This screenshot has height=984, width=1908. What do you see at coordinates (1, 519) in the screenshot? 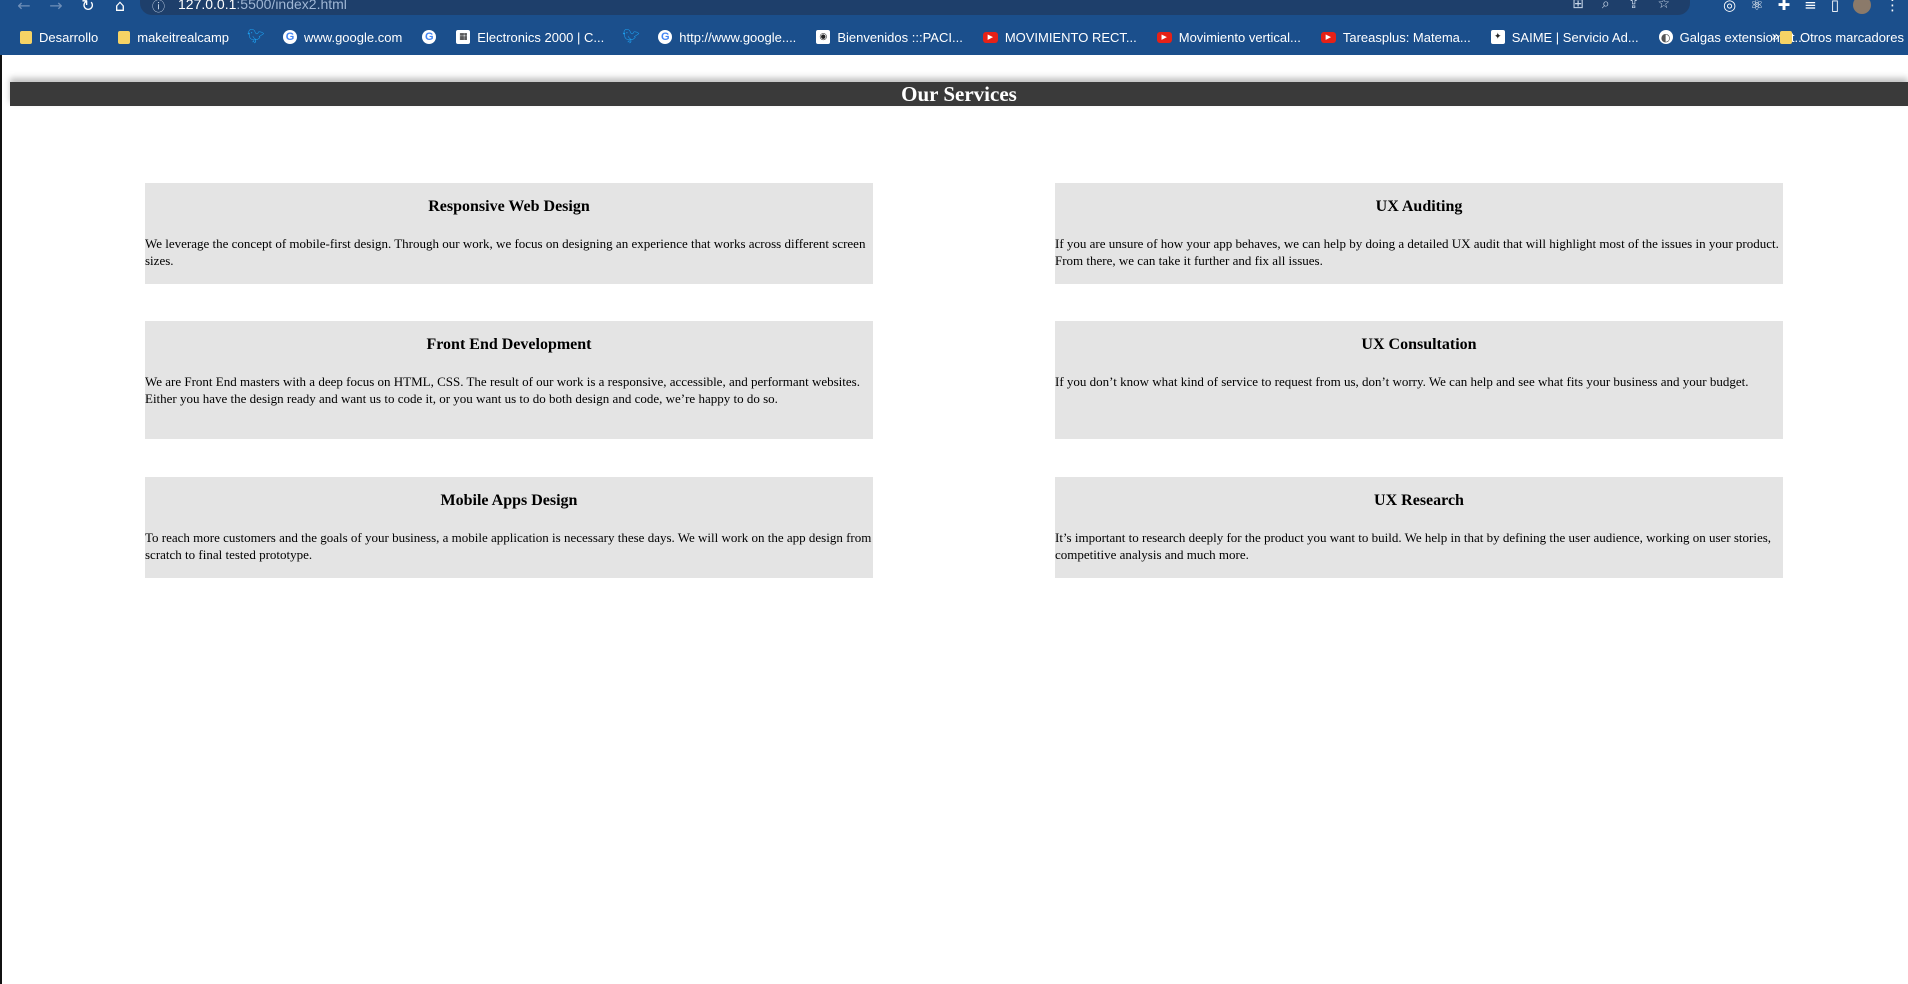
I see `window-left-border` at bounding box center [1, 519].